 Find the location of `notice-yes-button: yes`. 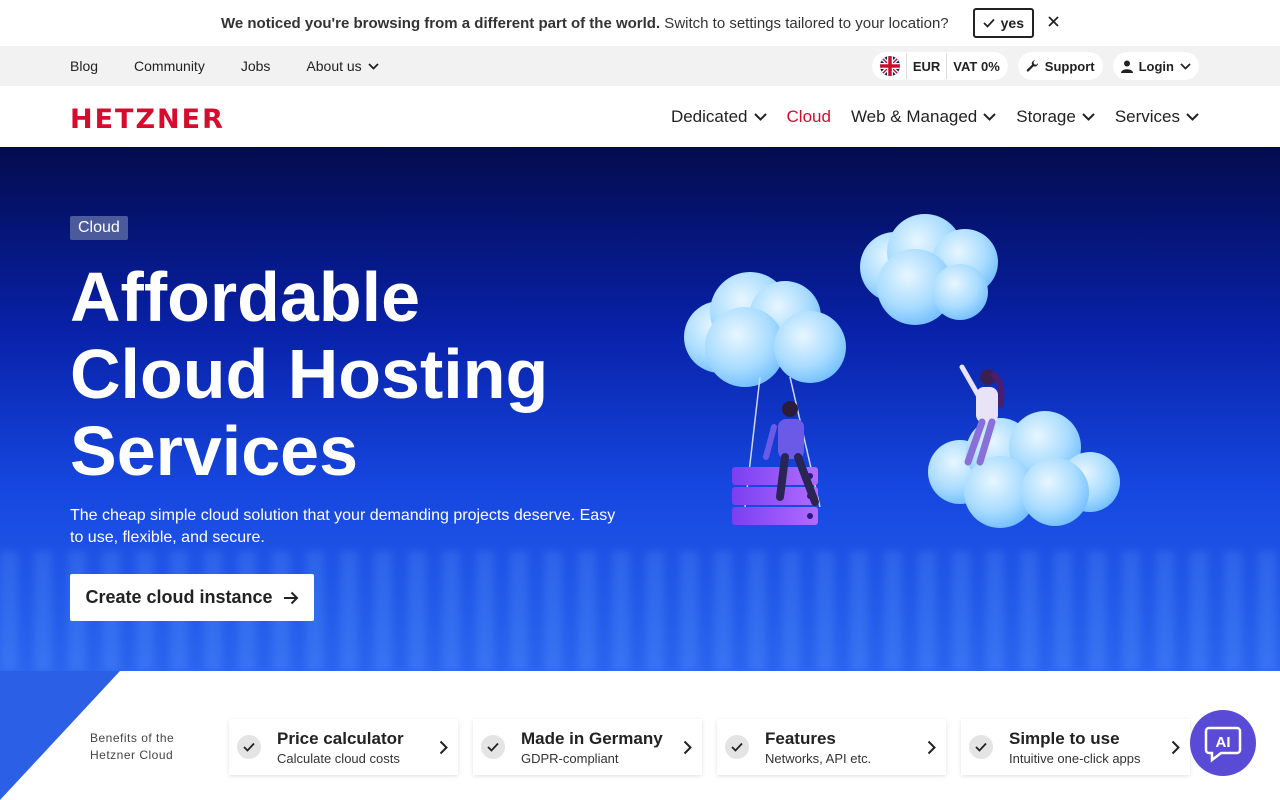

notice-yes-button: yes is located at coordinates (1003, 23).